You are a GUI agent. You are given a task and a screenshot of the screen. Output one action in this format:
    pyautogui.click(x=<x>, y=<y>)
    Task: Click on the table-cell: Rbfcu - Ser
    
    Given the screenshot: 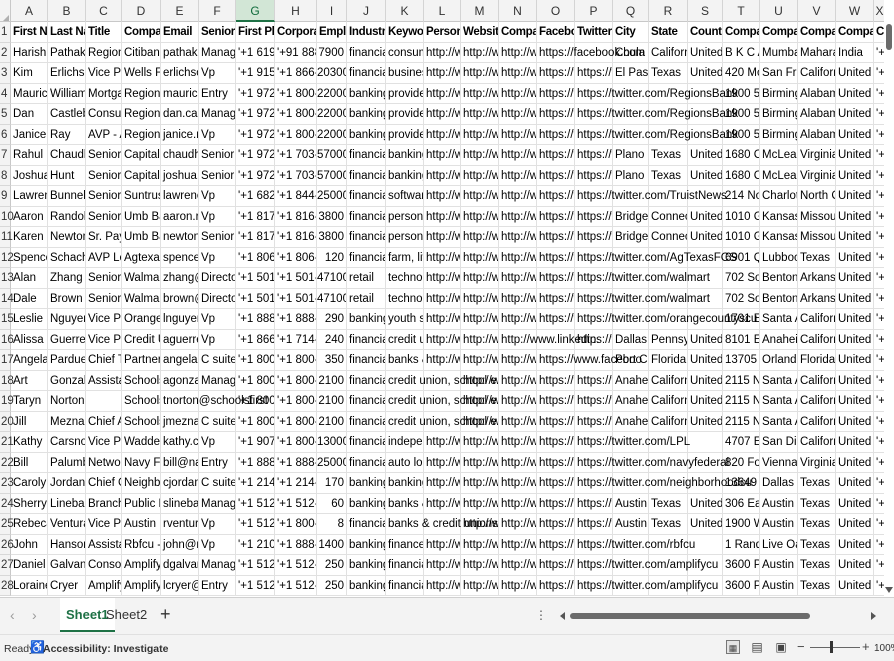 What is the action you would take?
    pyautogui.click(x=141, y=544)
    